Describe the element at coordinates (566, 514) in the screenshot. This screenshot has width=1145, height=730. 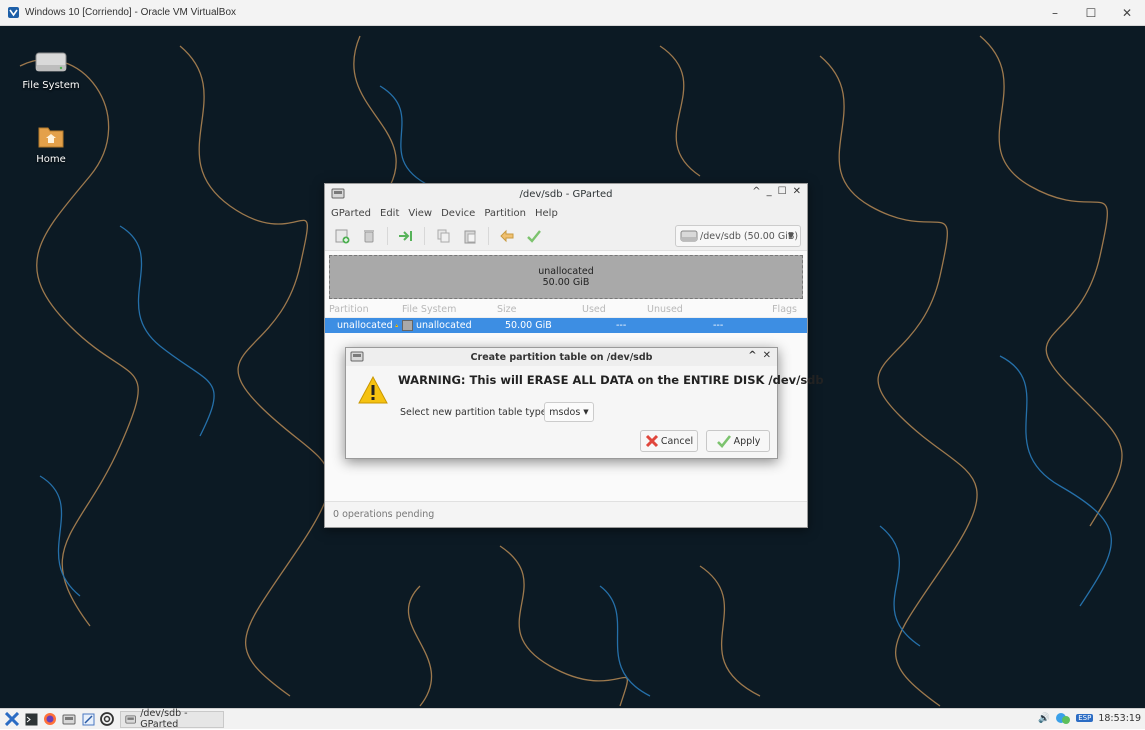
I see `status-bar: 0 operations pending` at that location.